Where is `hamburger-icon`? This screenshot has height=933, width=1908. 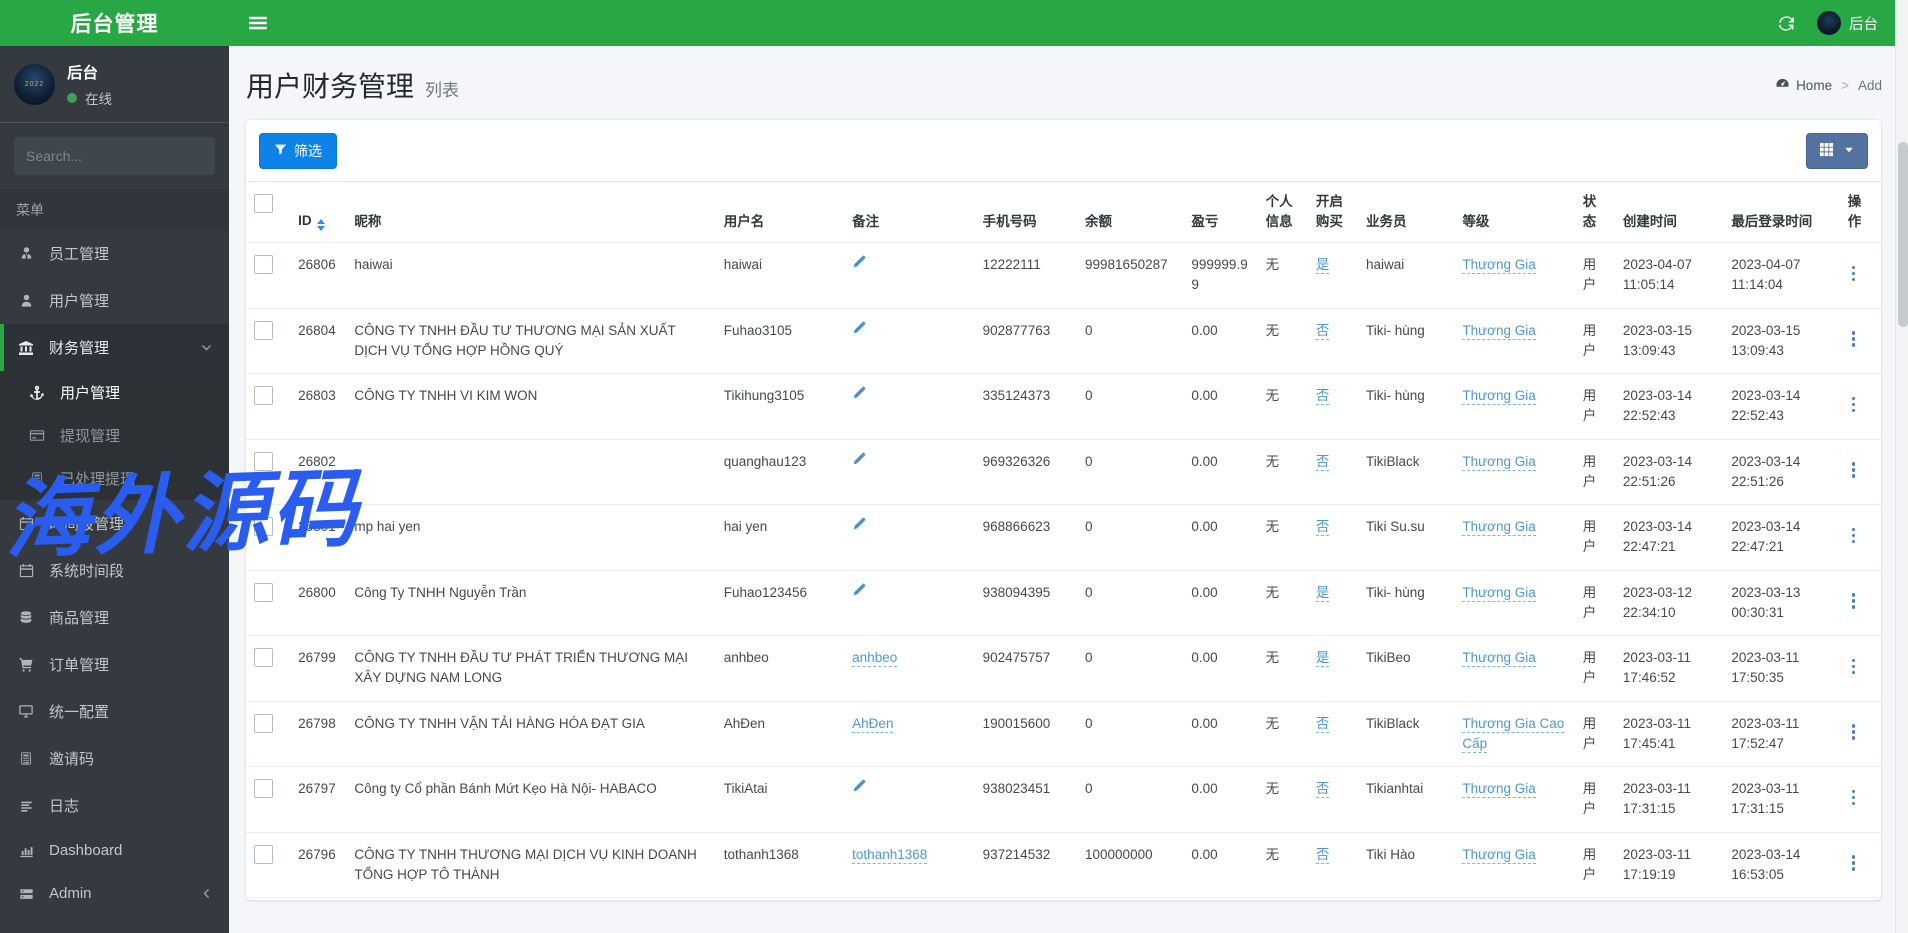 hamburger-icon is located at coordinates (258, 23).